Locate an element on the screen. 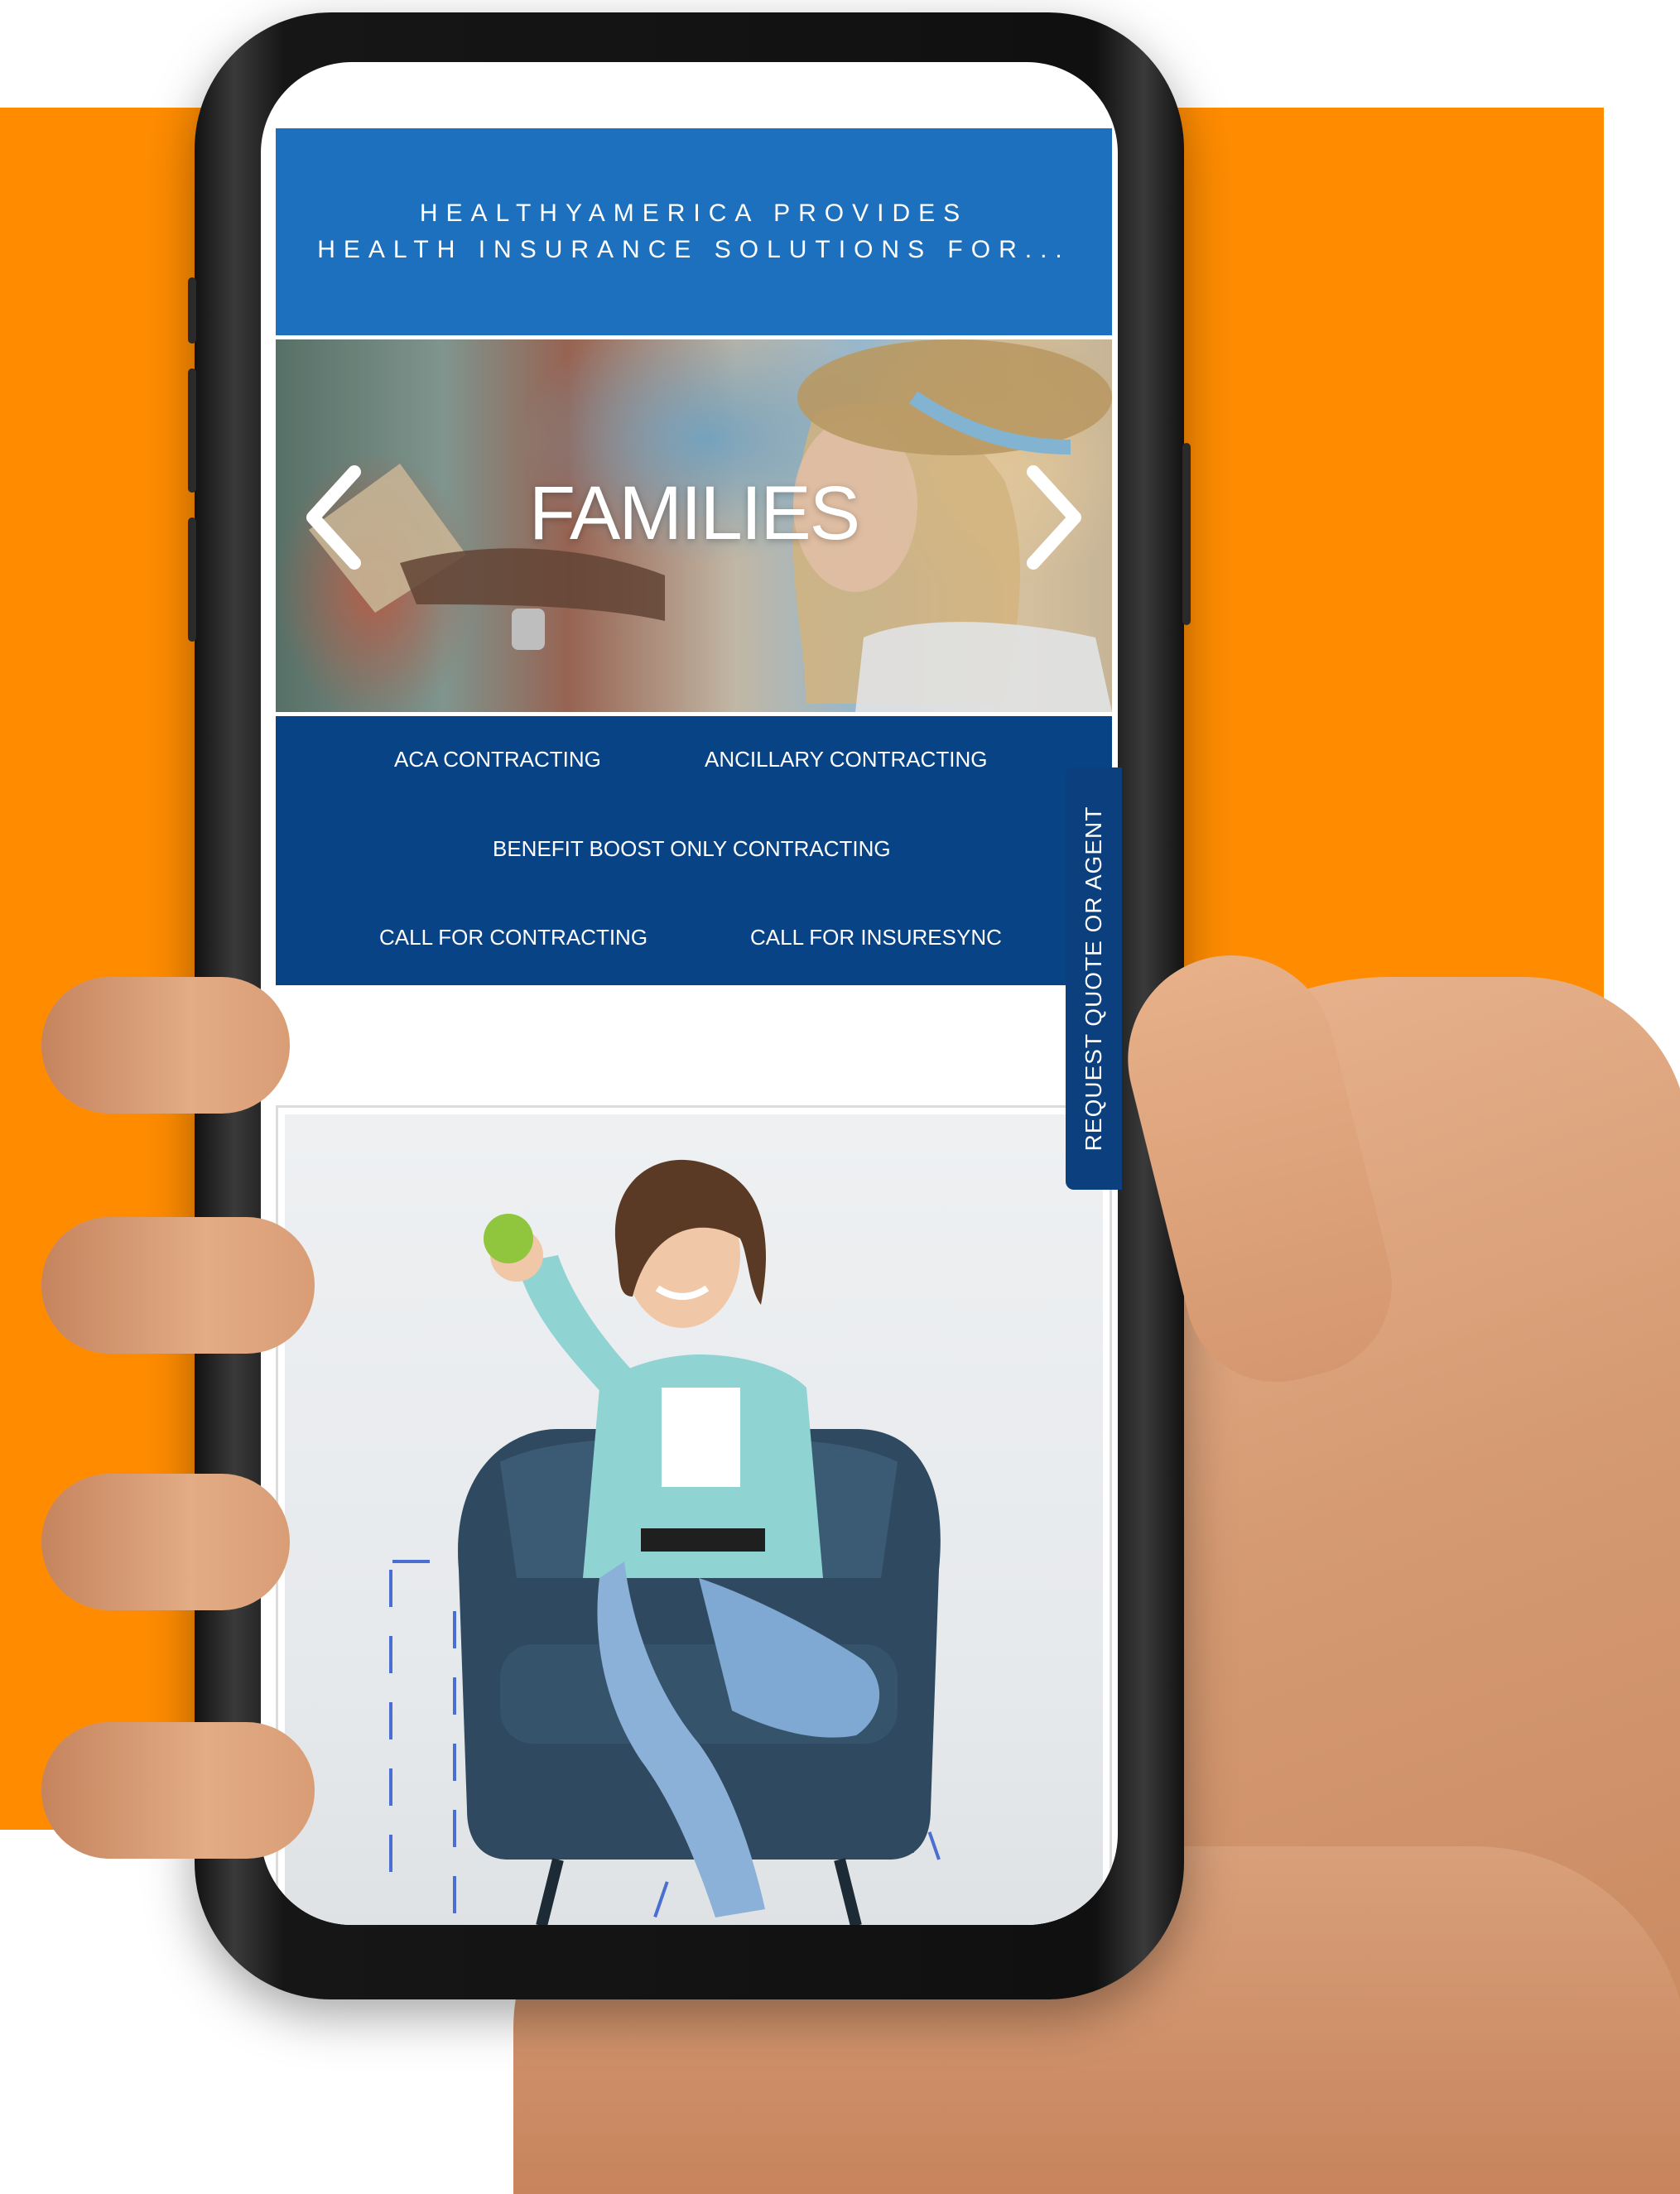 This screenshot has height=2194, width=1680. phone-volume-down-button is located at coordinates (192, 579).